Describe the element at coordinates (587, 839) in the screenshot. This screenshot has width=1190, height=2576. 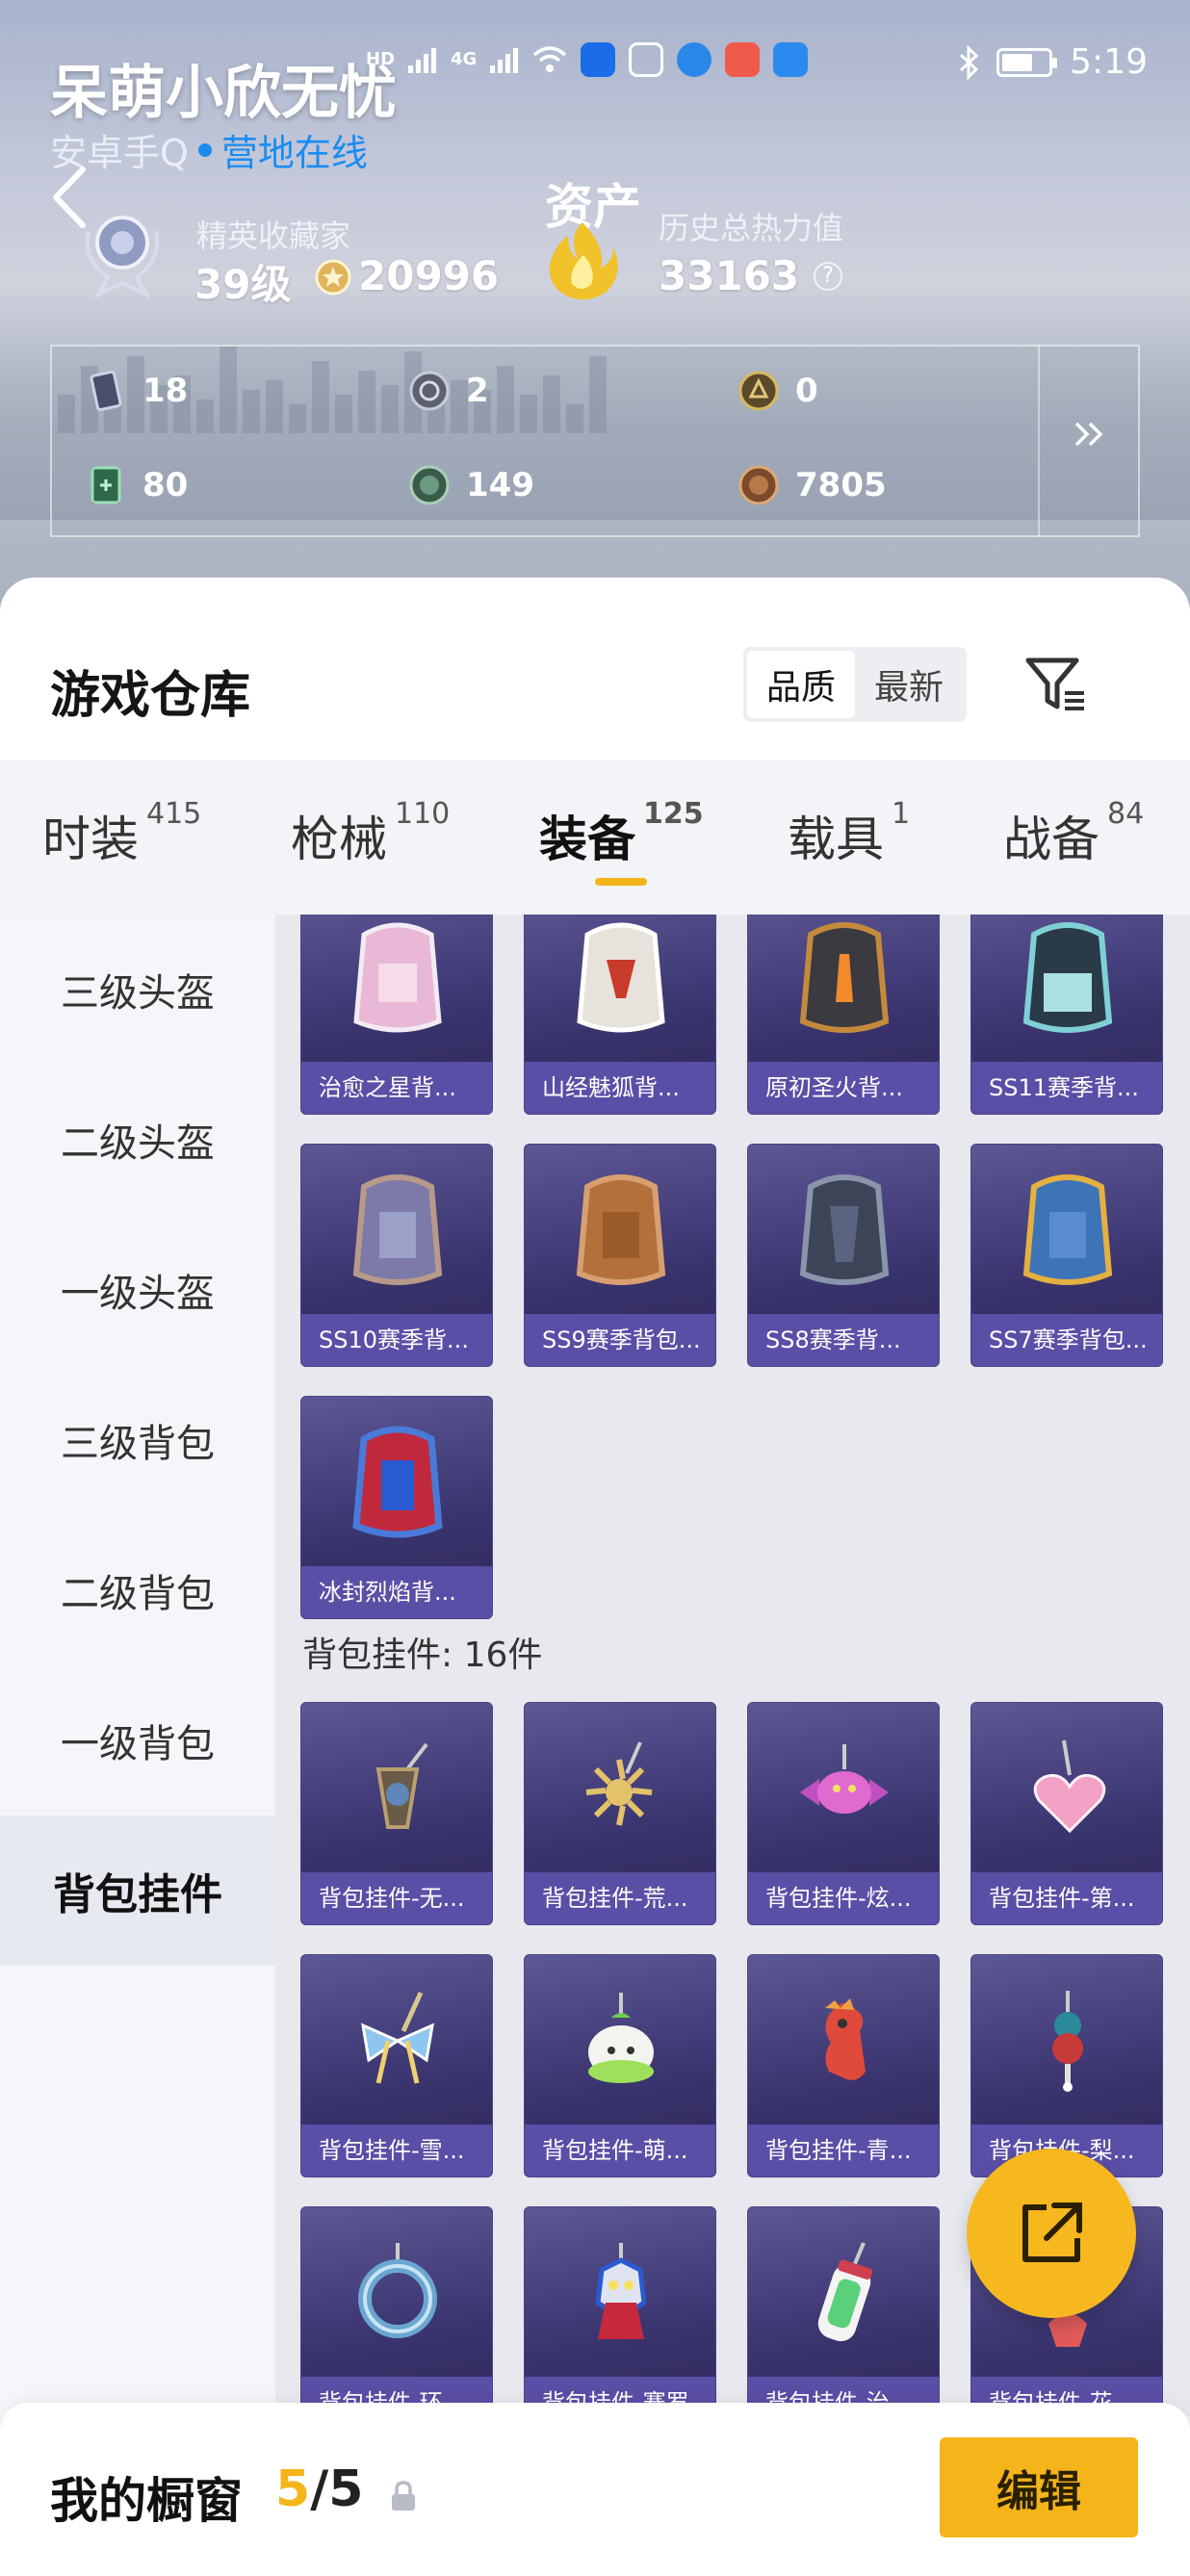
I see `tab-label: 装备` at that location.